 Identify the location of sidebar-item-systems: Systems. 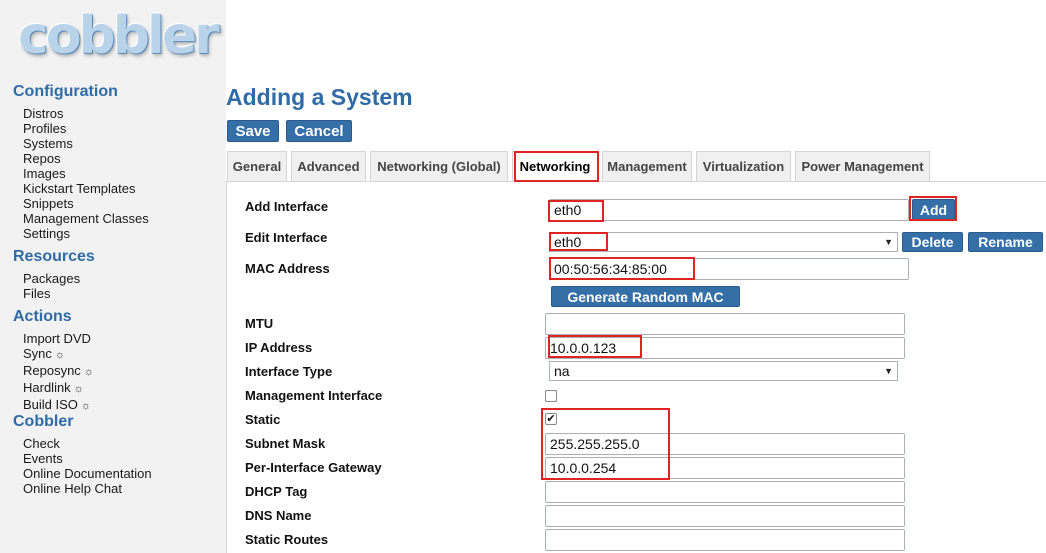
(86, 143).